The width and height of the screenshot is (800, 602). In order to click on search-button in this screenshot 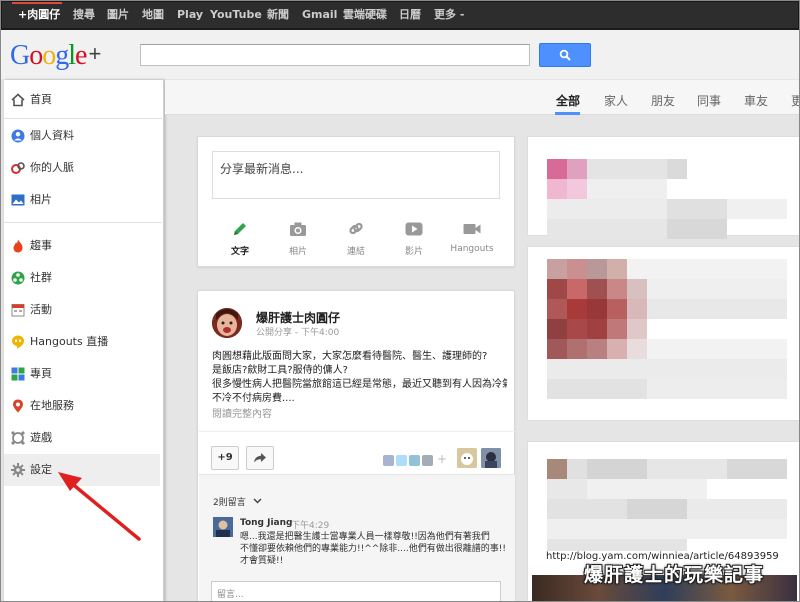, I will do `click(565, 55)`.